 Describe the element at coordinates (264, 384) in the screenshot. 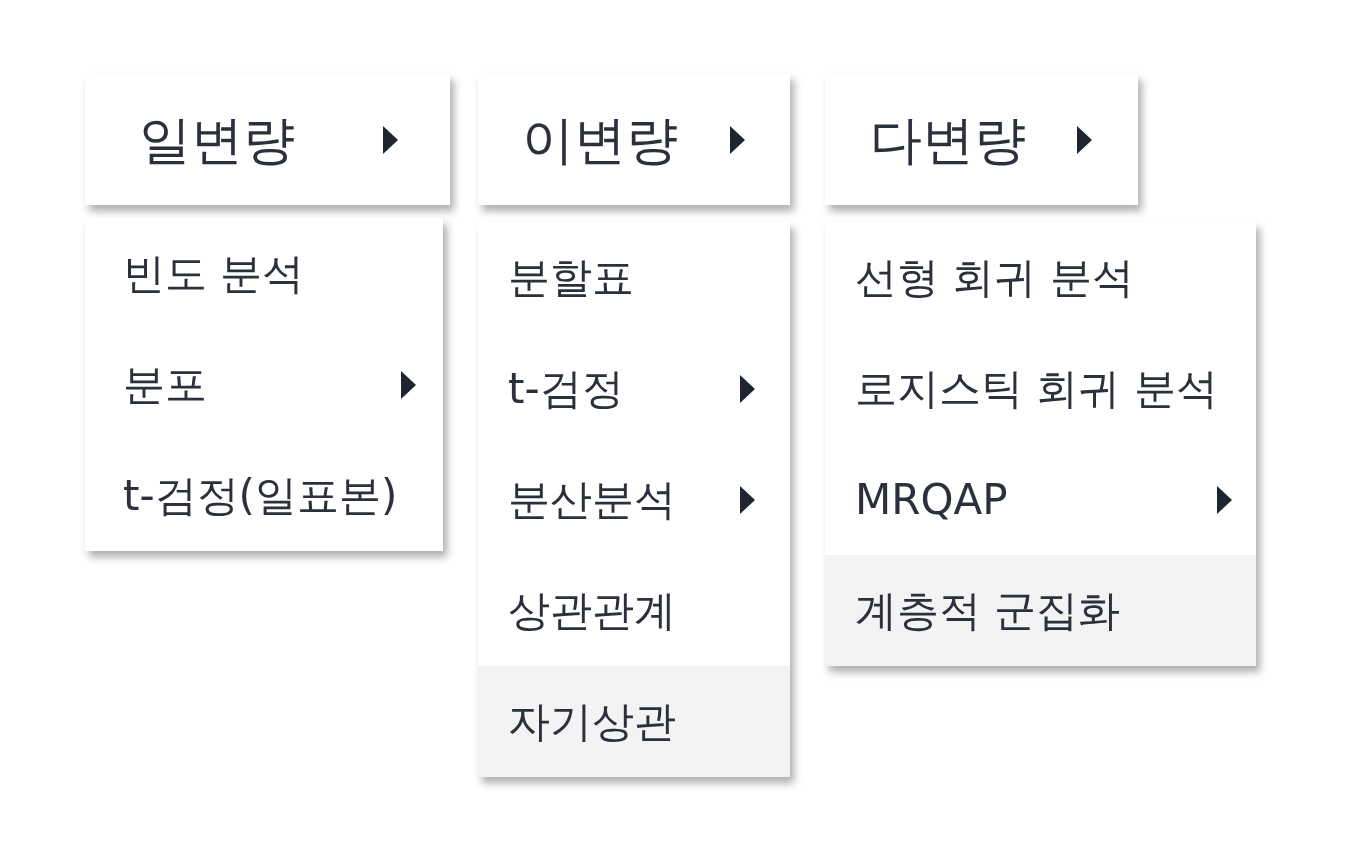

I see `menu-item: 분포` at that location.